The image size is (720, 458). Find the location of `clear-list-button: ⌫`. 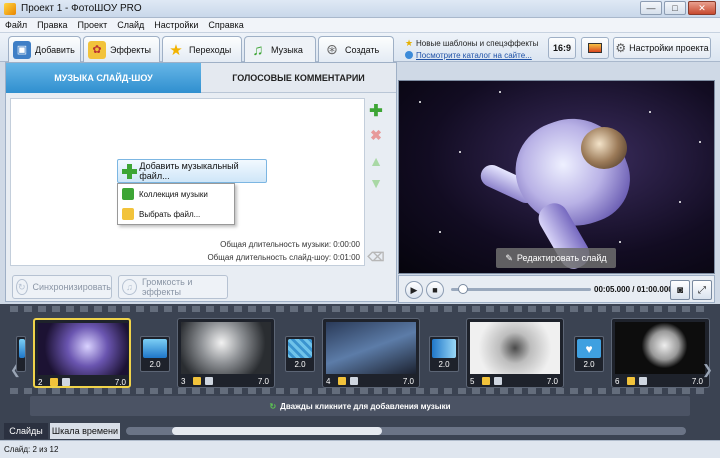

clear-list-button: ⌫ is located at coordinates (376, 257).